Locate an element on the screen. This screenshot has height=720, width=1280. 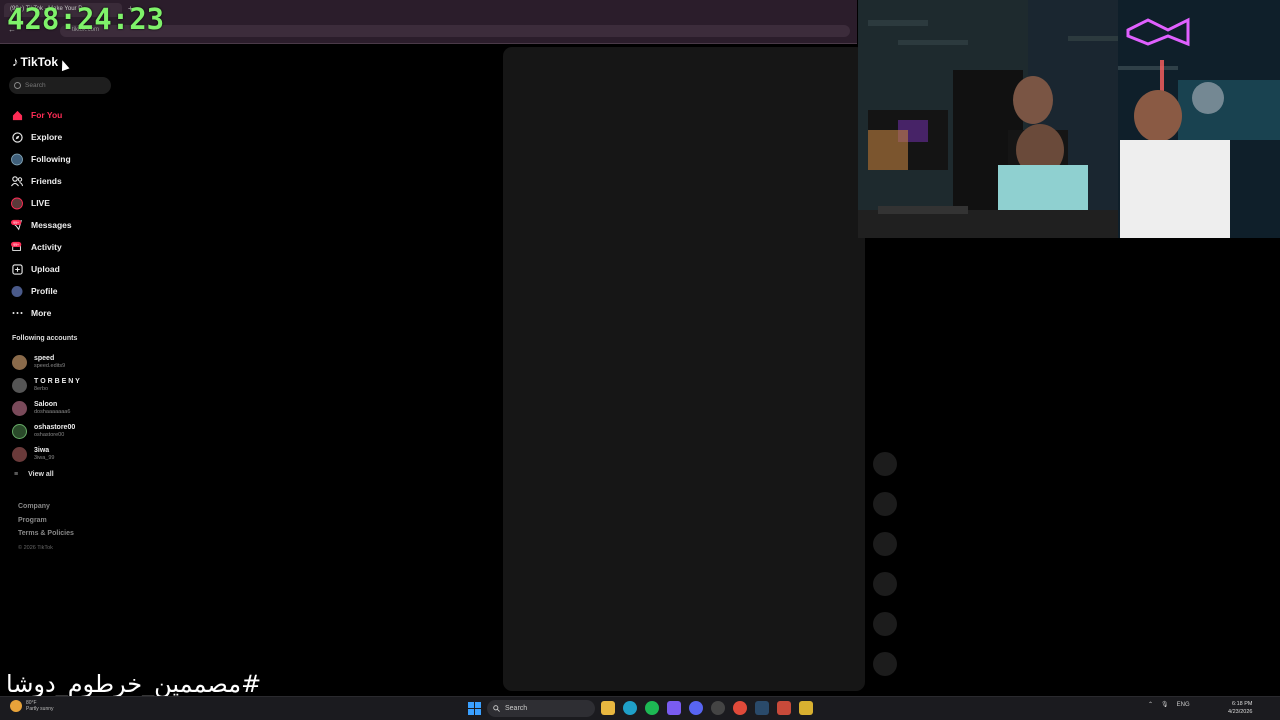
footer-link-terms: Terms & Policies is located at coordinates (46, 537).